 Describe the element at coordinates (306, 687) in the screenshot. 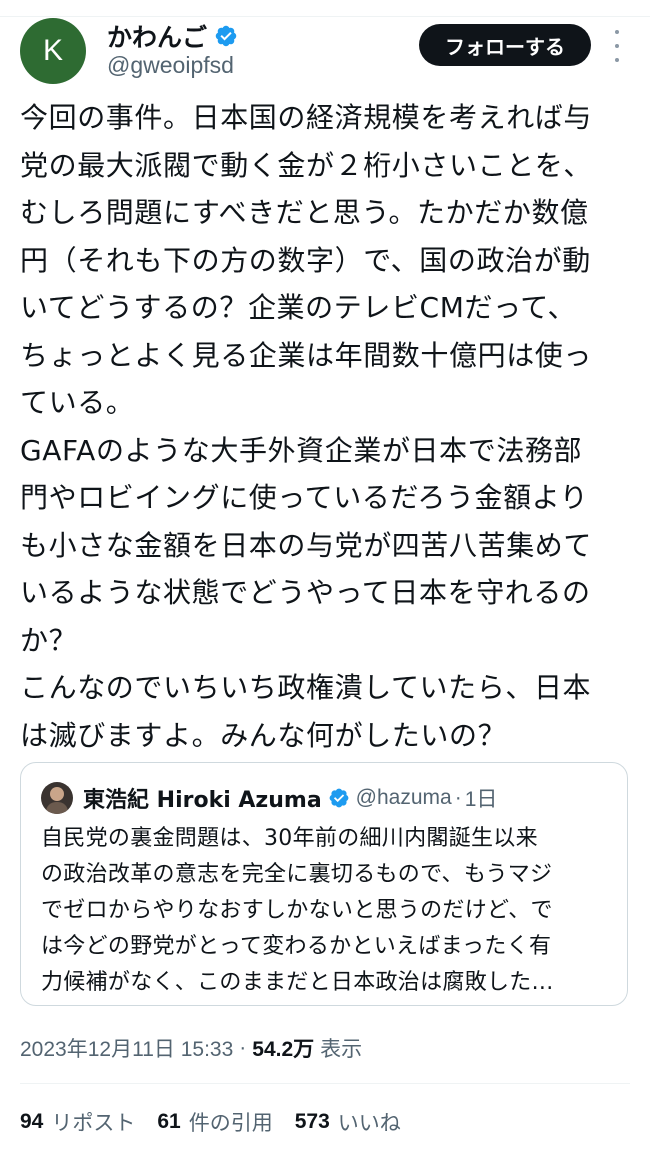

I see `tweet-line: こんなのでいちいち政権潰していたら、日本` at that location.